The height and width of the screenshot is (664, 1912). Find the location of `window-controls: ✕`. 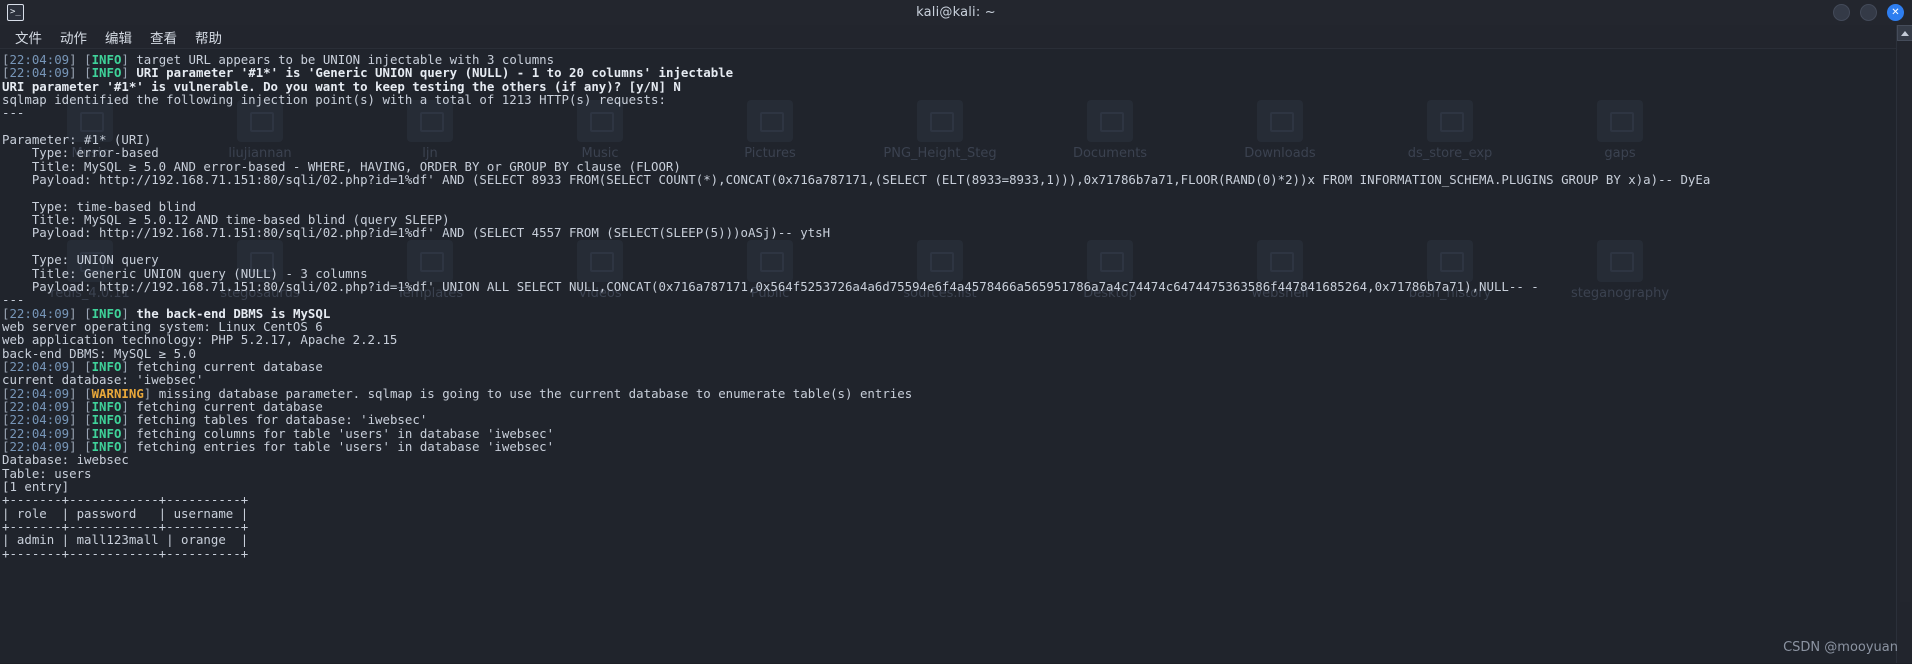

window-controls: ✕ is located at coordinates (1868, 12).